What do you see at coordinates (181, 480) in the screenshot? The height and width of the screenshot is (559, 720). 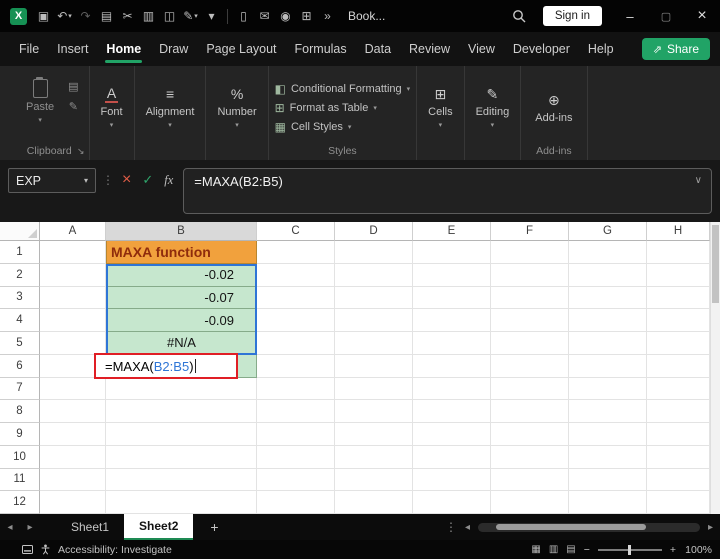 I see `cell-b11` at bounding box center [181, 480].